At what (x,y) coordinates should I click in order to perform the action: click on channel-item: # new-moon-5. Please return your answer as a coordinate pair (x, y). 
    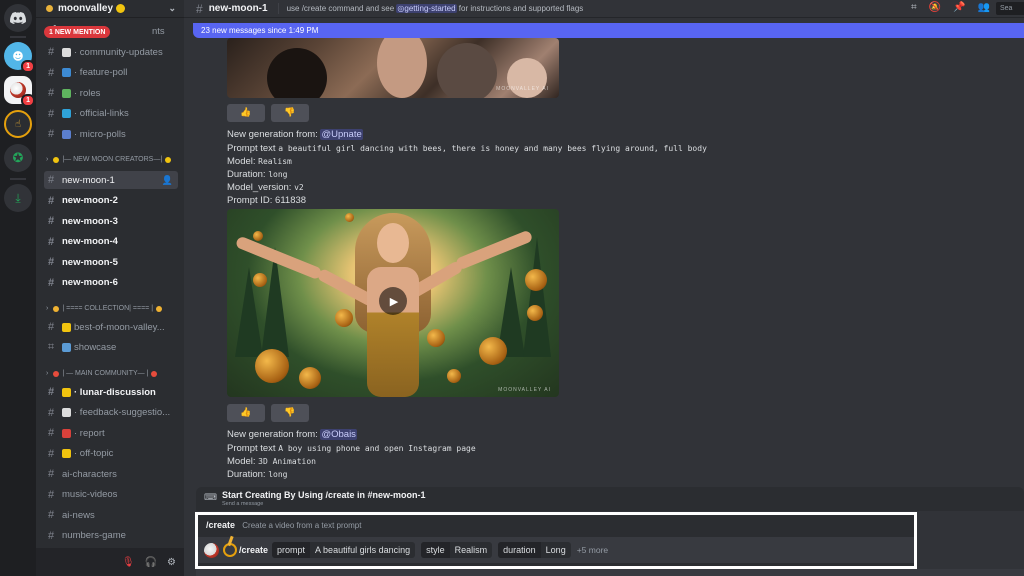
    Looking at the image, I should click on (111, 262).